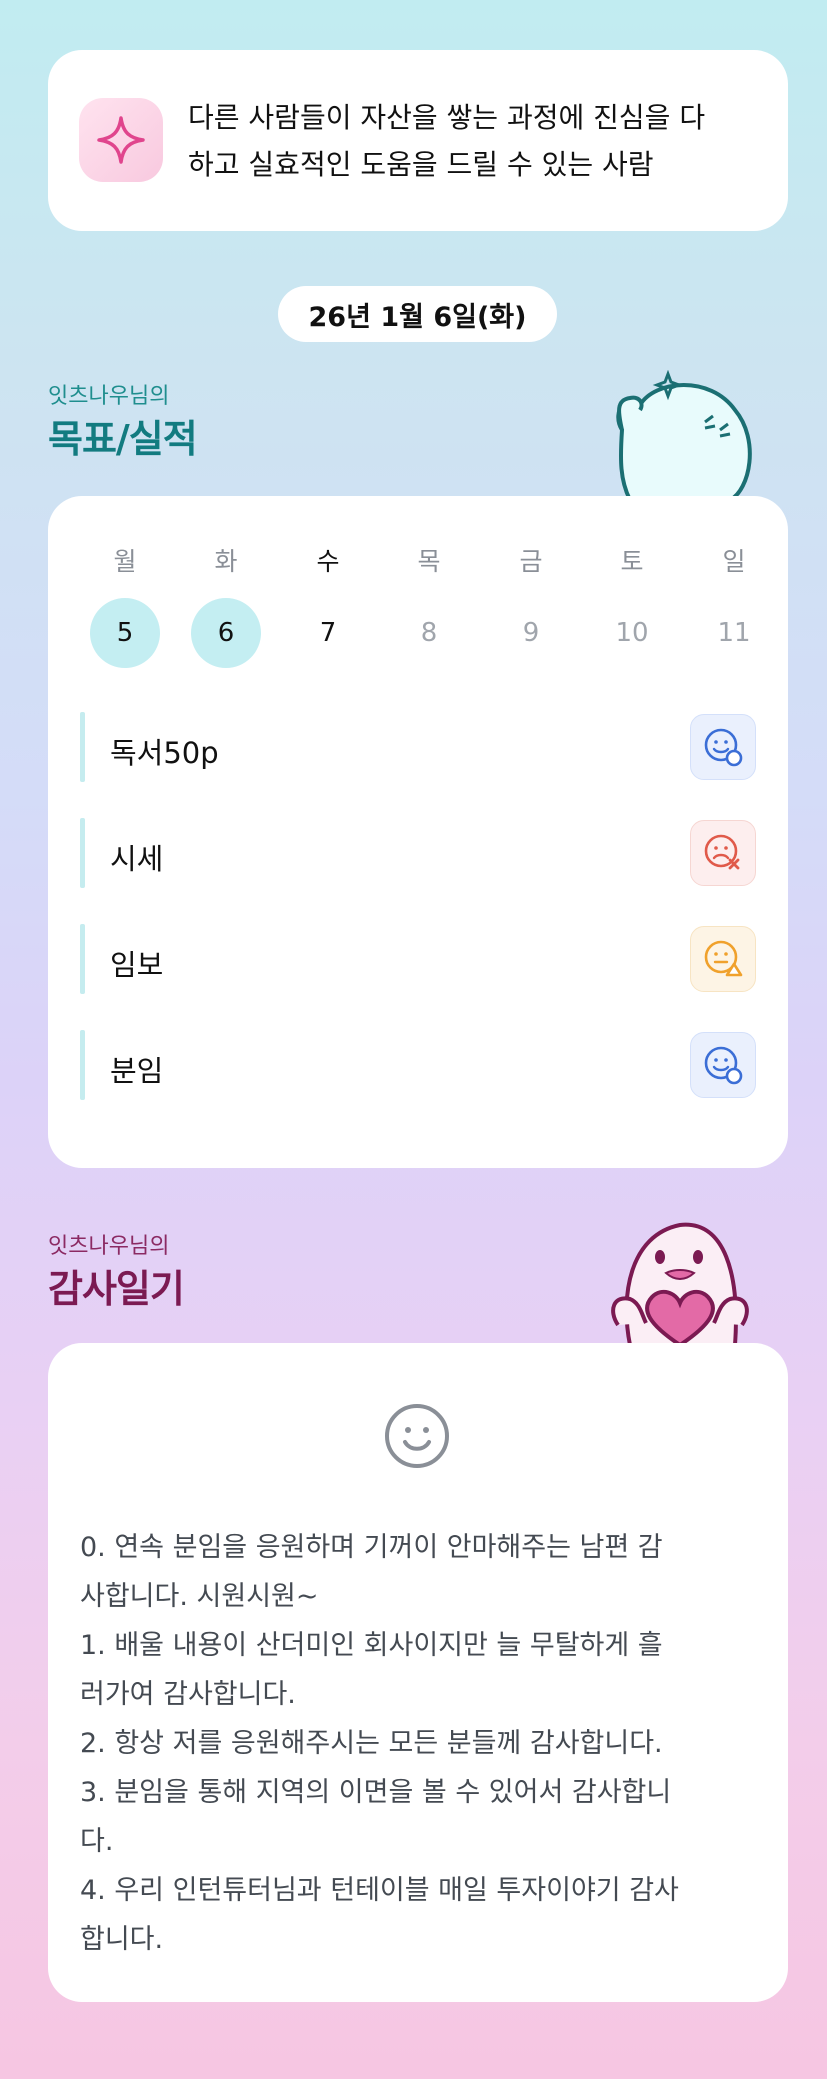 The image size is (827, 2079). What do you see at coordinates (418, 853) in the screenshot?
I see `task-item: 시세` at bounding box center [418, 853].